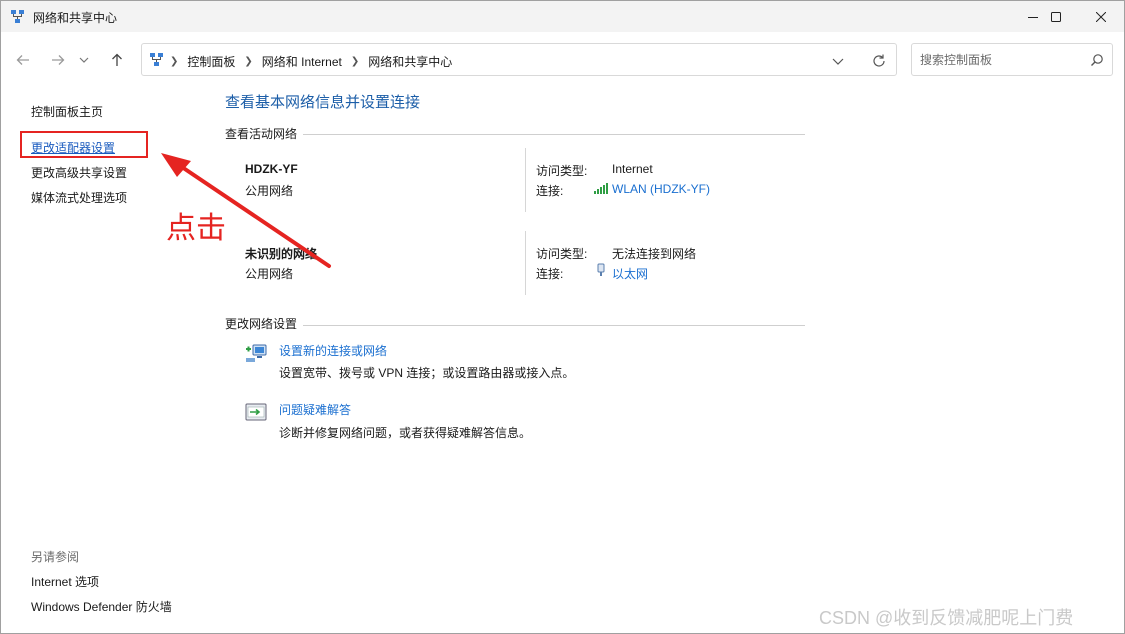  I want to click on refresh-icon, so click(879, 61).